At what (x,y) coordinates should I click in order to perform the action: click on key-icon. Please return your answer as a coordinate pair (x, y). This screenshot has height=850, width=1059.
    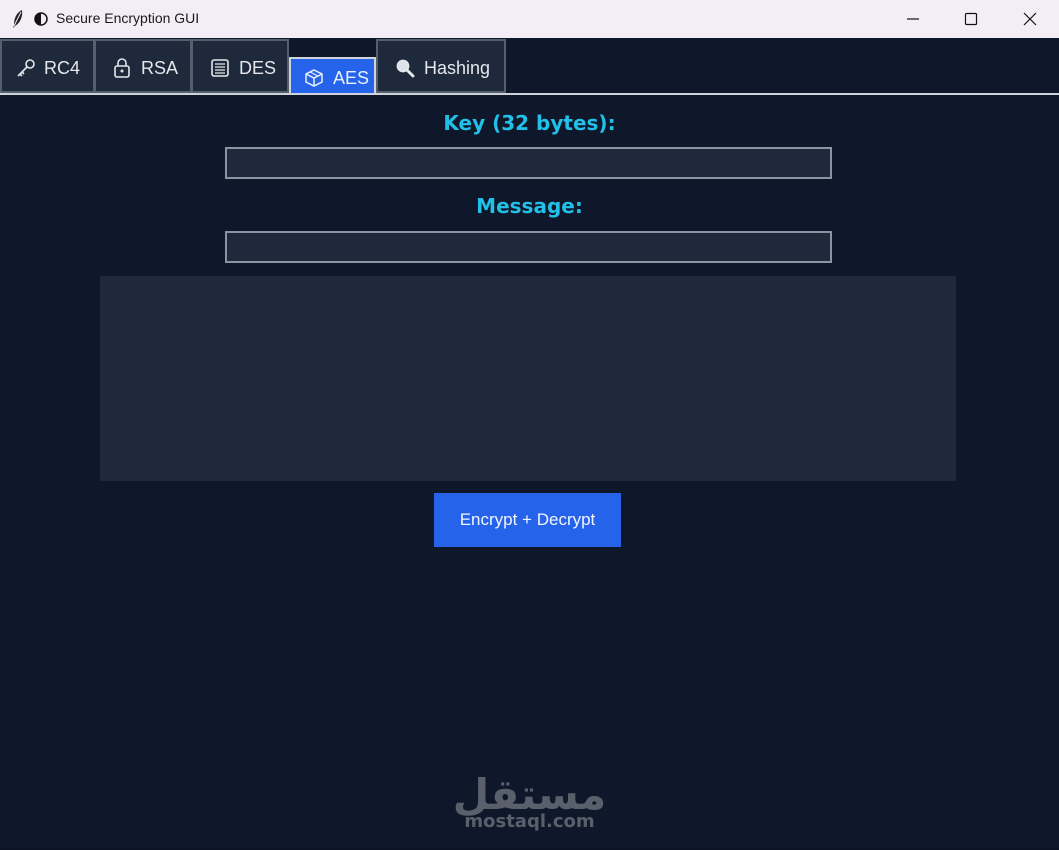
    Looking at the image, I should click on (26, 68).